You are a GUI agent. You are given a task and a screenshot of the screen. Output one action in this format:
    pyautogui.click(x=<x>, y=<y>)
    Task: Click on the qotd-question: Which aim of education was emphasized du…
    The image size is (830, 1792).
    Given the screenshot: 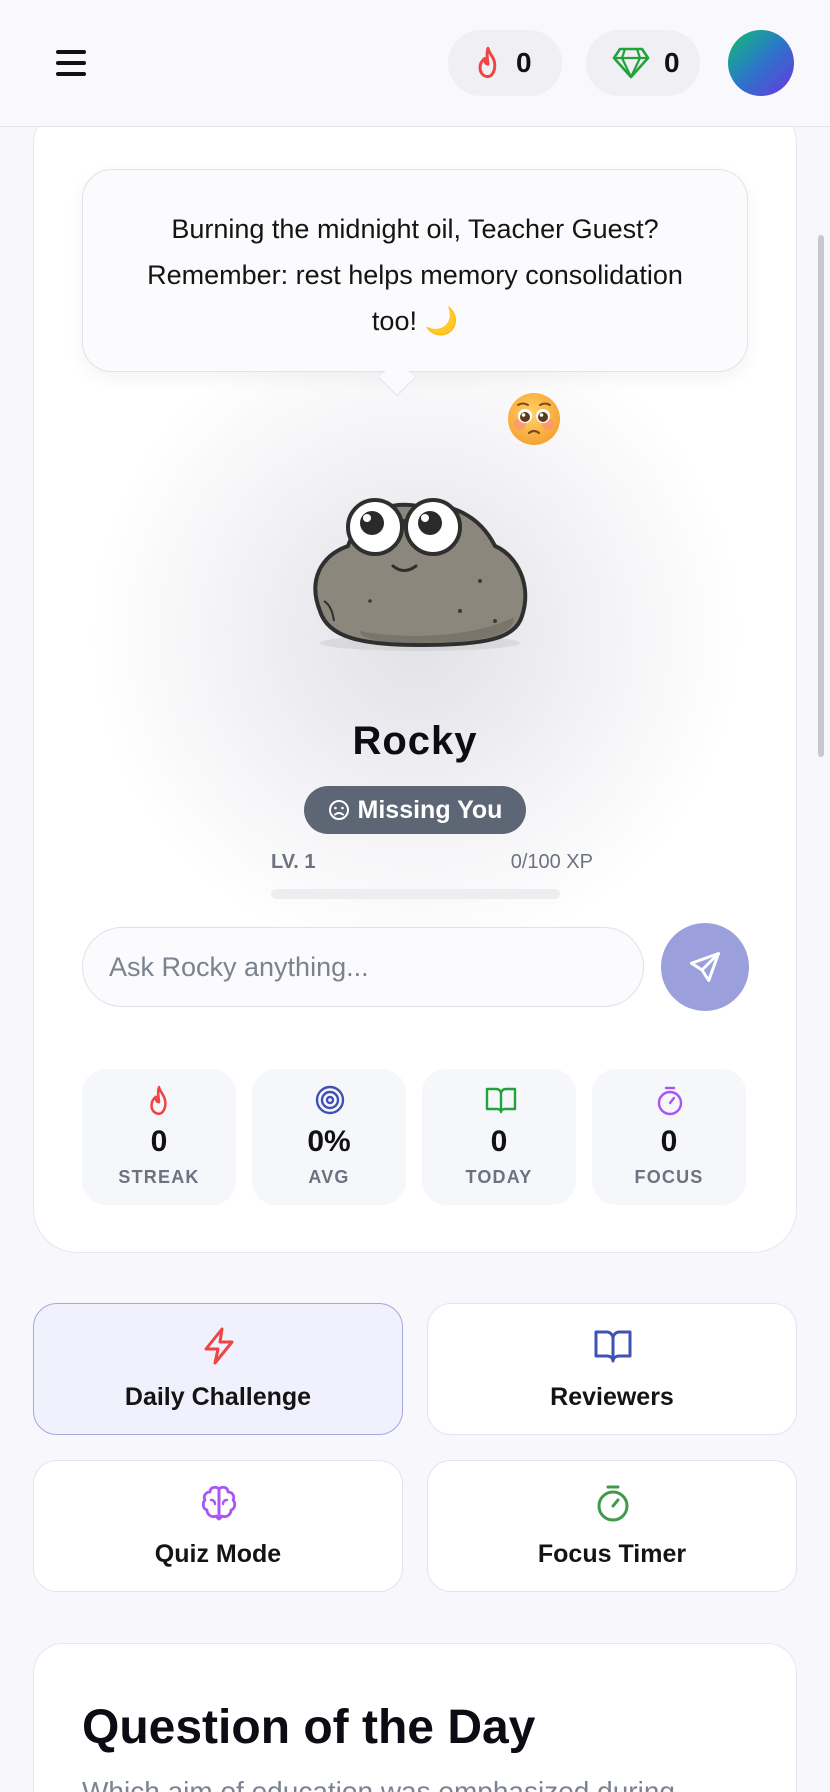 What is the action you would take?
    pyautogui.click(x=378, y=1784)
    